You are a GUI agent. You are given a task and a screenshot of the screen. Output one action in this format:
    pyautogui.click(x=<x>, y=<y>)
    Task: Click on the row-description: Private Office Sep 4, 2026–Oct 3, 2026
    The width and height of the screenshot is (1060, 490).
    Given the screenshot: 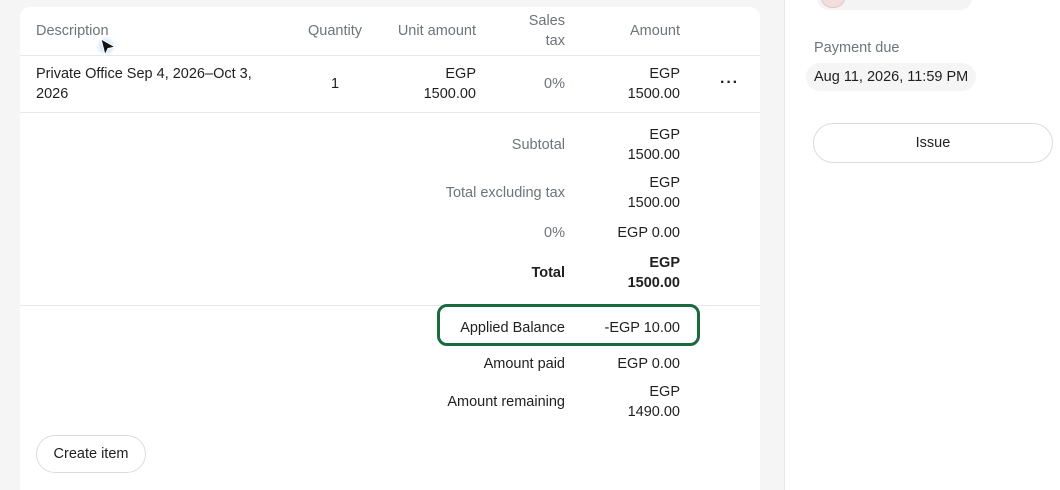 What is the action you would take?
    pyautogui.click(x=144, y=84)
    